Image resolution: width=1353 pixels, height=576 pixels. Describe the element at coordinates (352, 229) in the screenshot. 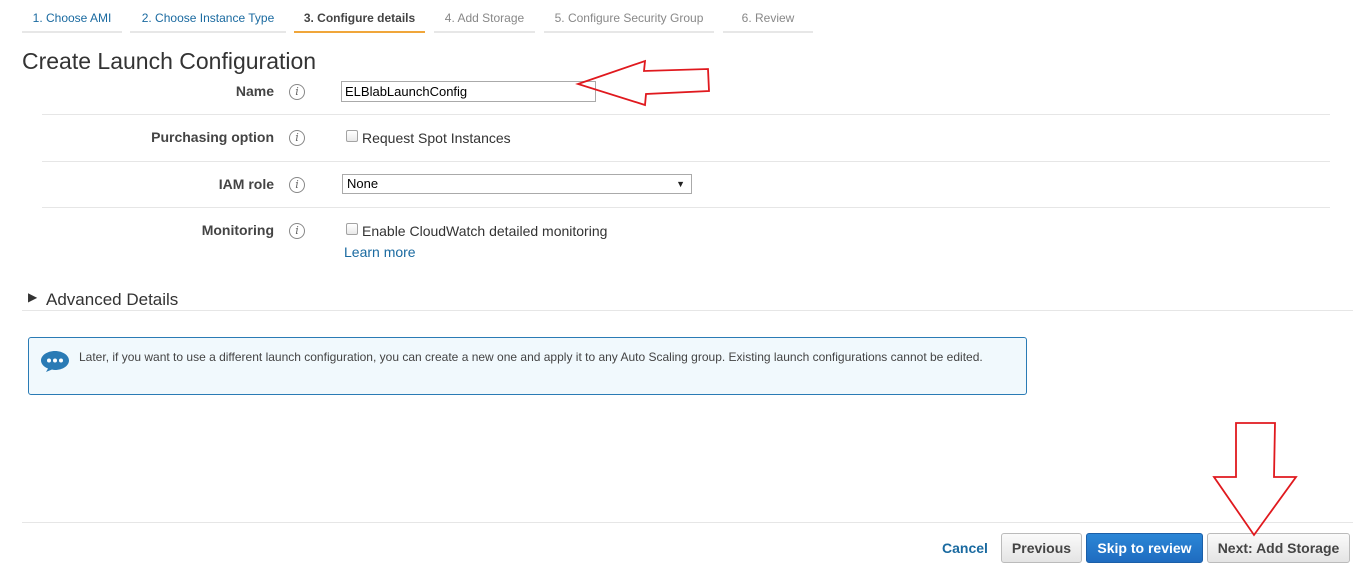

I see `cloudwatch-monitoring-checkbox` at that location.